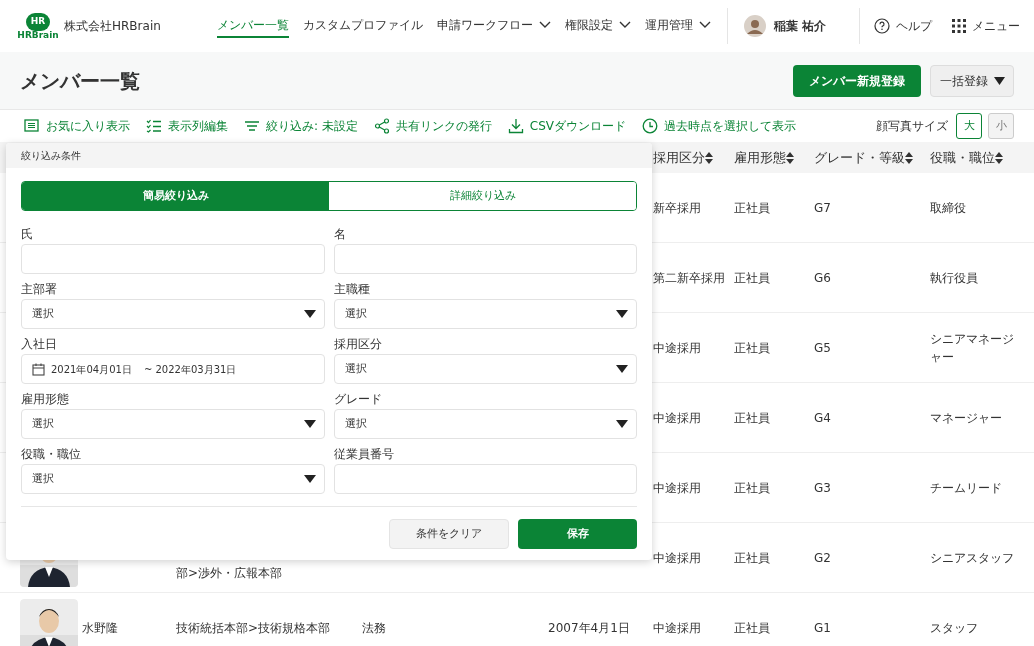 The height and width of the screenshot is (646, 1034). I want to click on help-link: ヘルプ, so click(914, 26).